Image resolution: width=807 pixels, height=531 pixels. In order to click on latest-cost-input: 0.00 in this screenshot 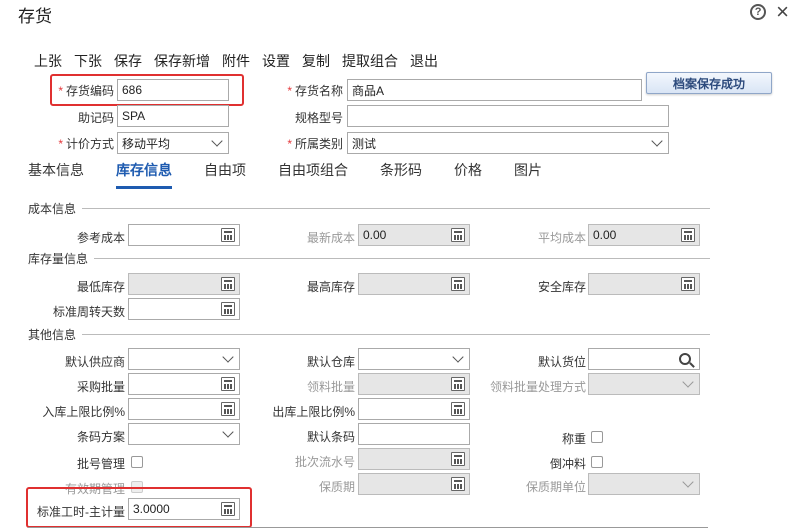, I will do `click(414, 235)`.